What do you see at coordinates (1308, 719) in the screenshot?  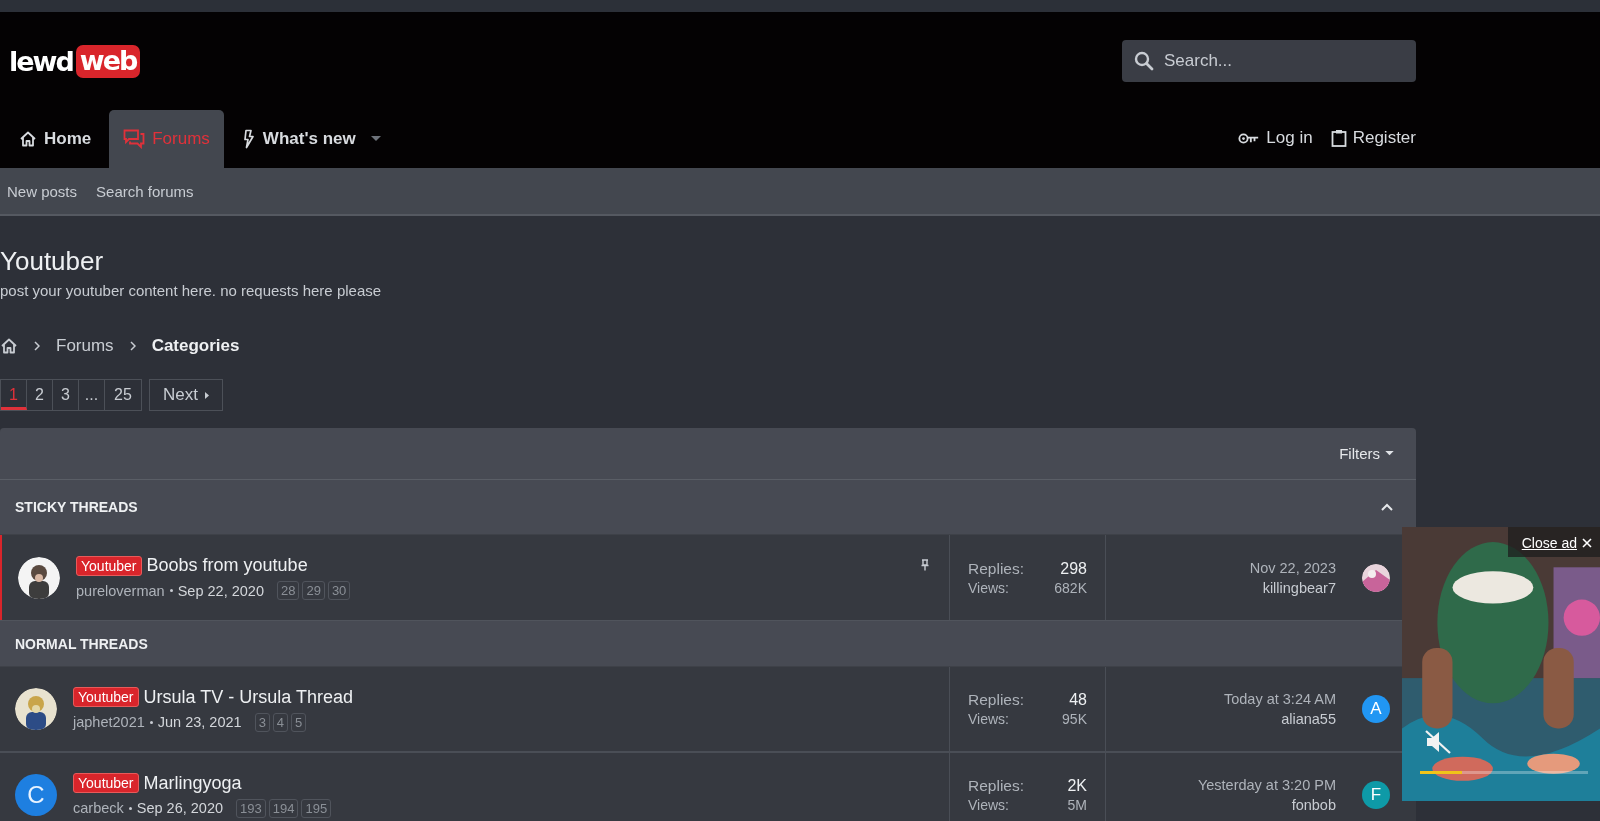 I see `last-poster: aliana55` at bounding box center [1308, 719].